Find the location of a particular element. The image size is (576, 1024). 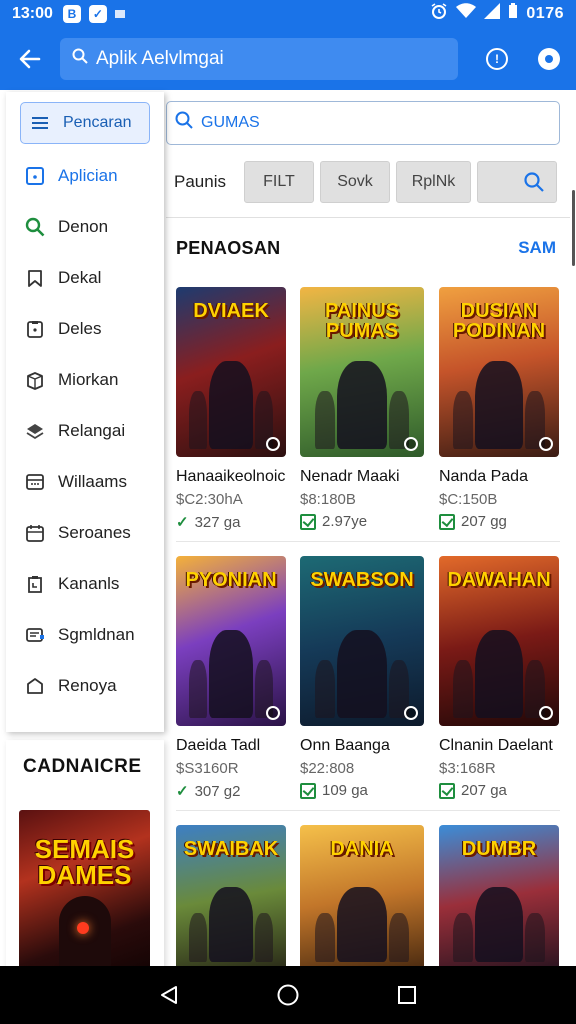

tick-icon: ✓ is located at coordinates (182, 791).